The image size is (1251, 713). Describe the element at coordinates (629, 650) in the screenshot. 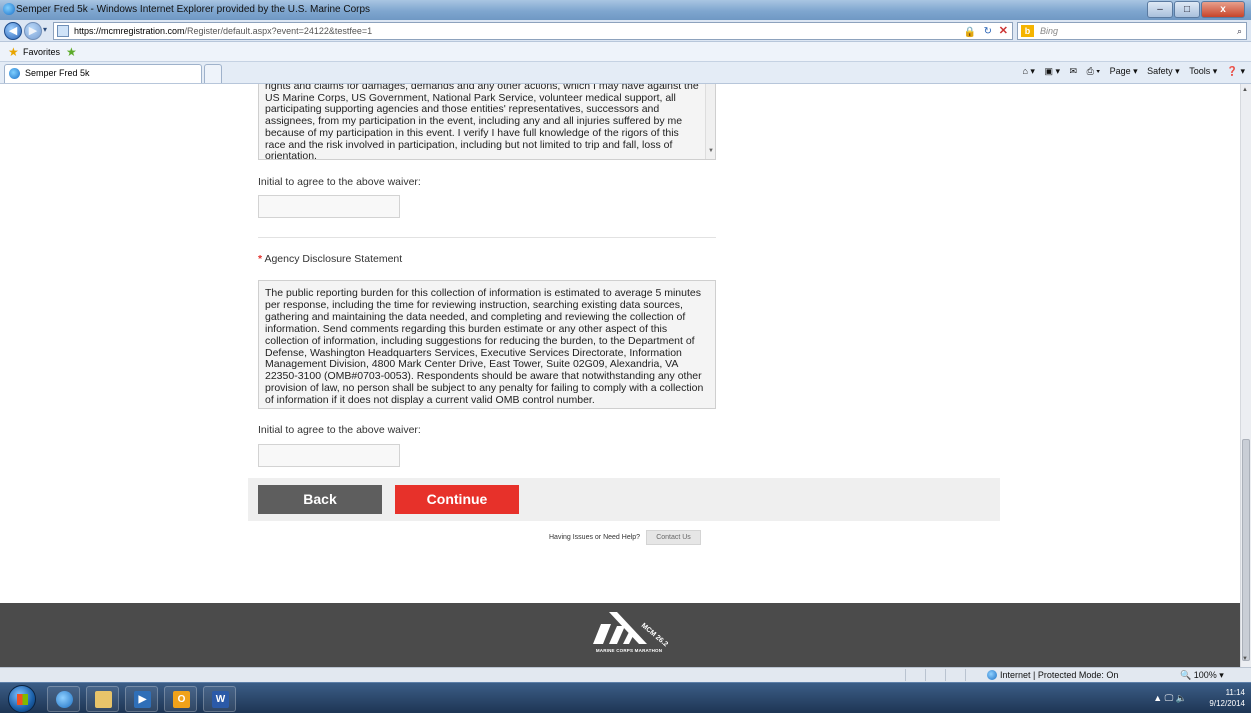

I see `logo-text: MARINE CORPS MARATHON` at that location.